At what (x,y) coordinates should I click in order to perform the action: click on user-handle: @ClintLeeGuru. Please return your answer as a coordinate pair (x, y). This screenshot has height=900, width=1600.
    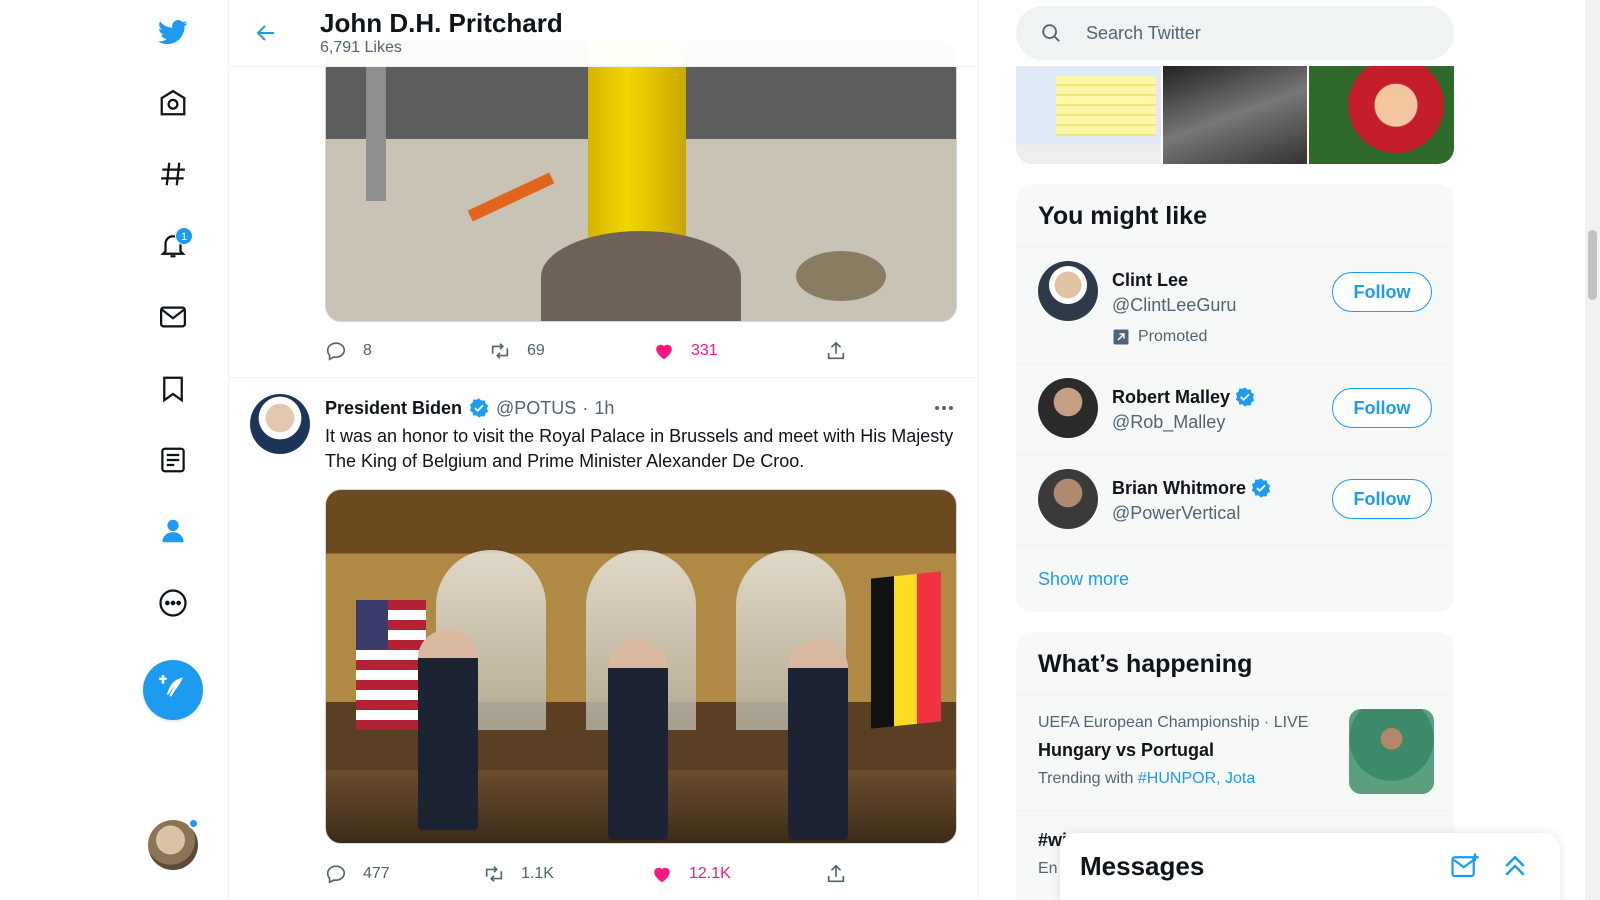
    Looking at the image, I should click on (1174, 305).